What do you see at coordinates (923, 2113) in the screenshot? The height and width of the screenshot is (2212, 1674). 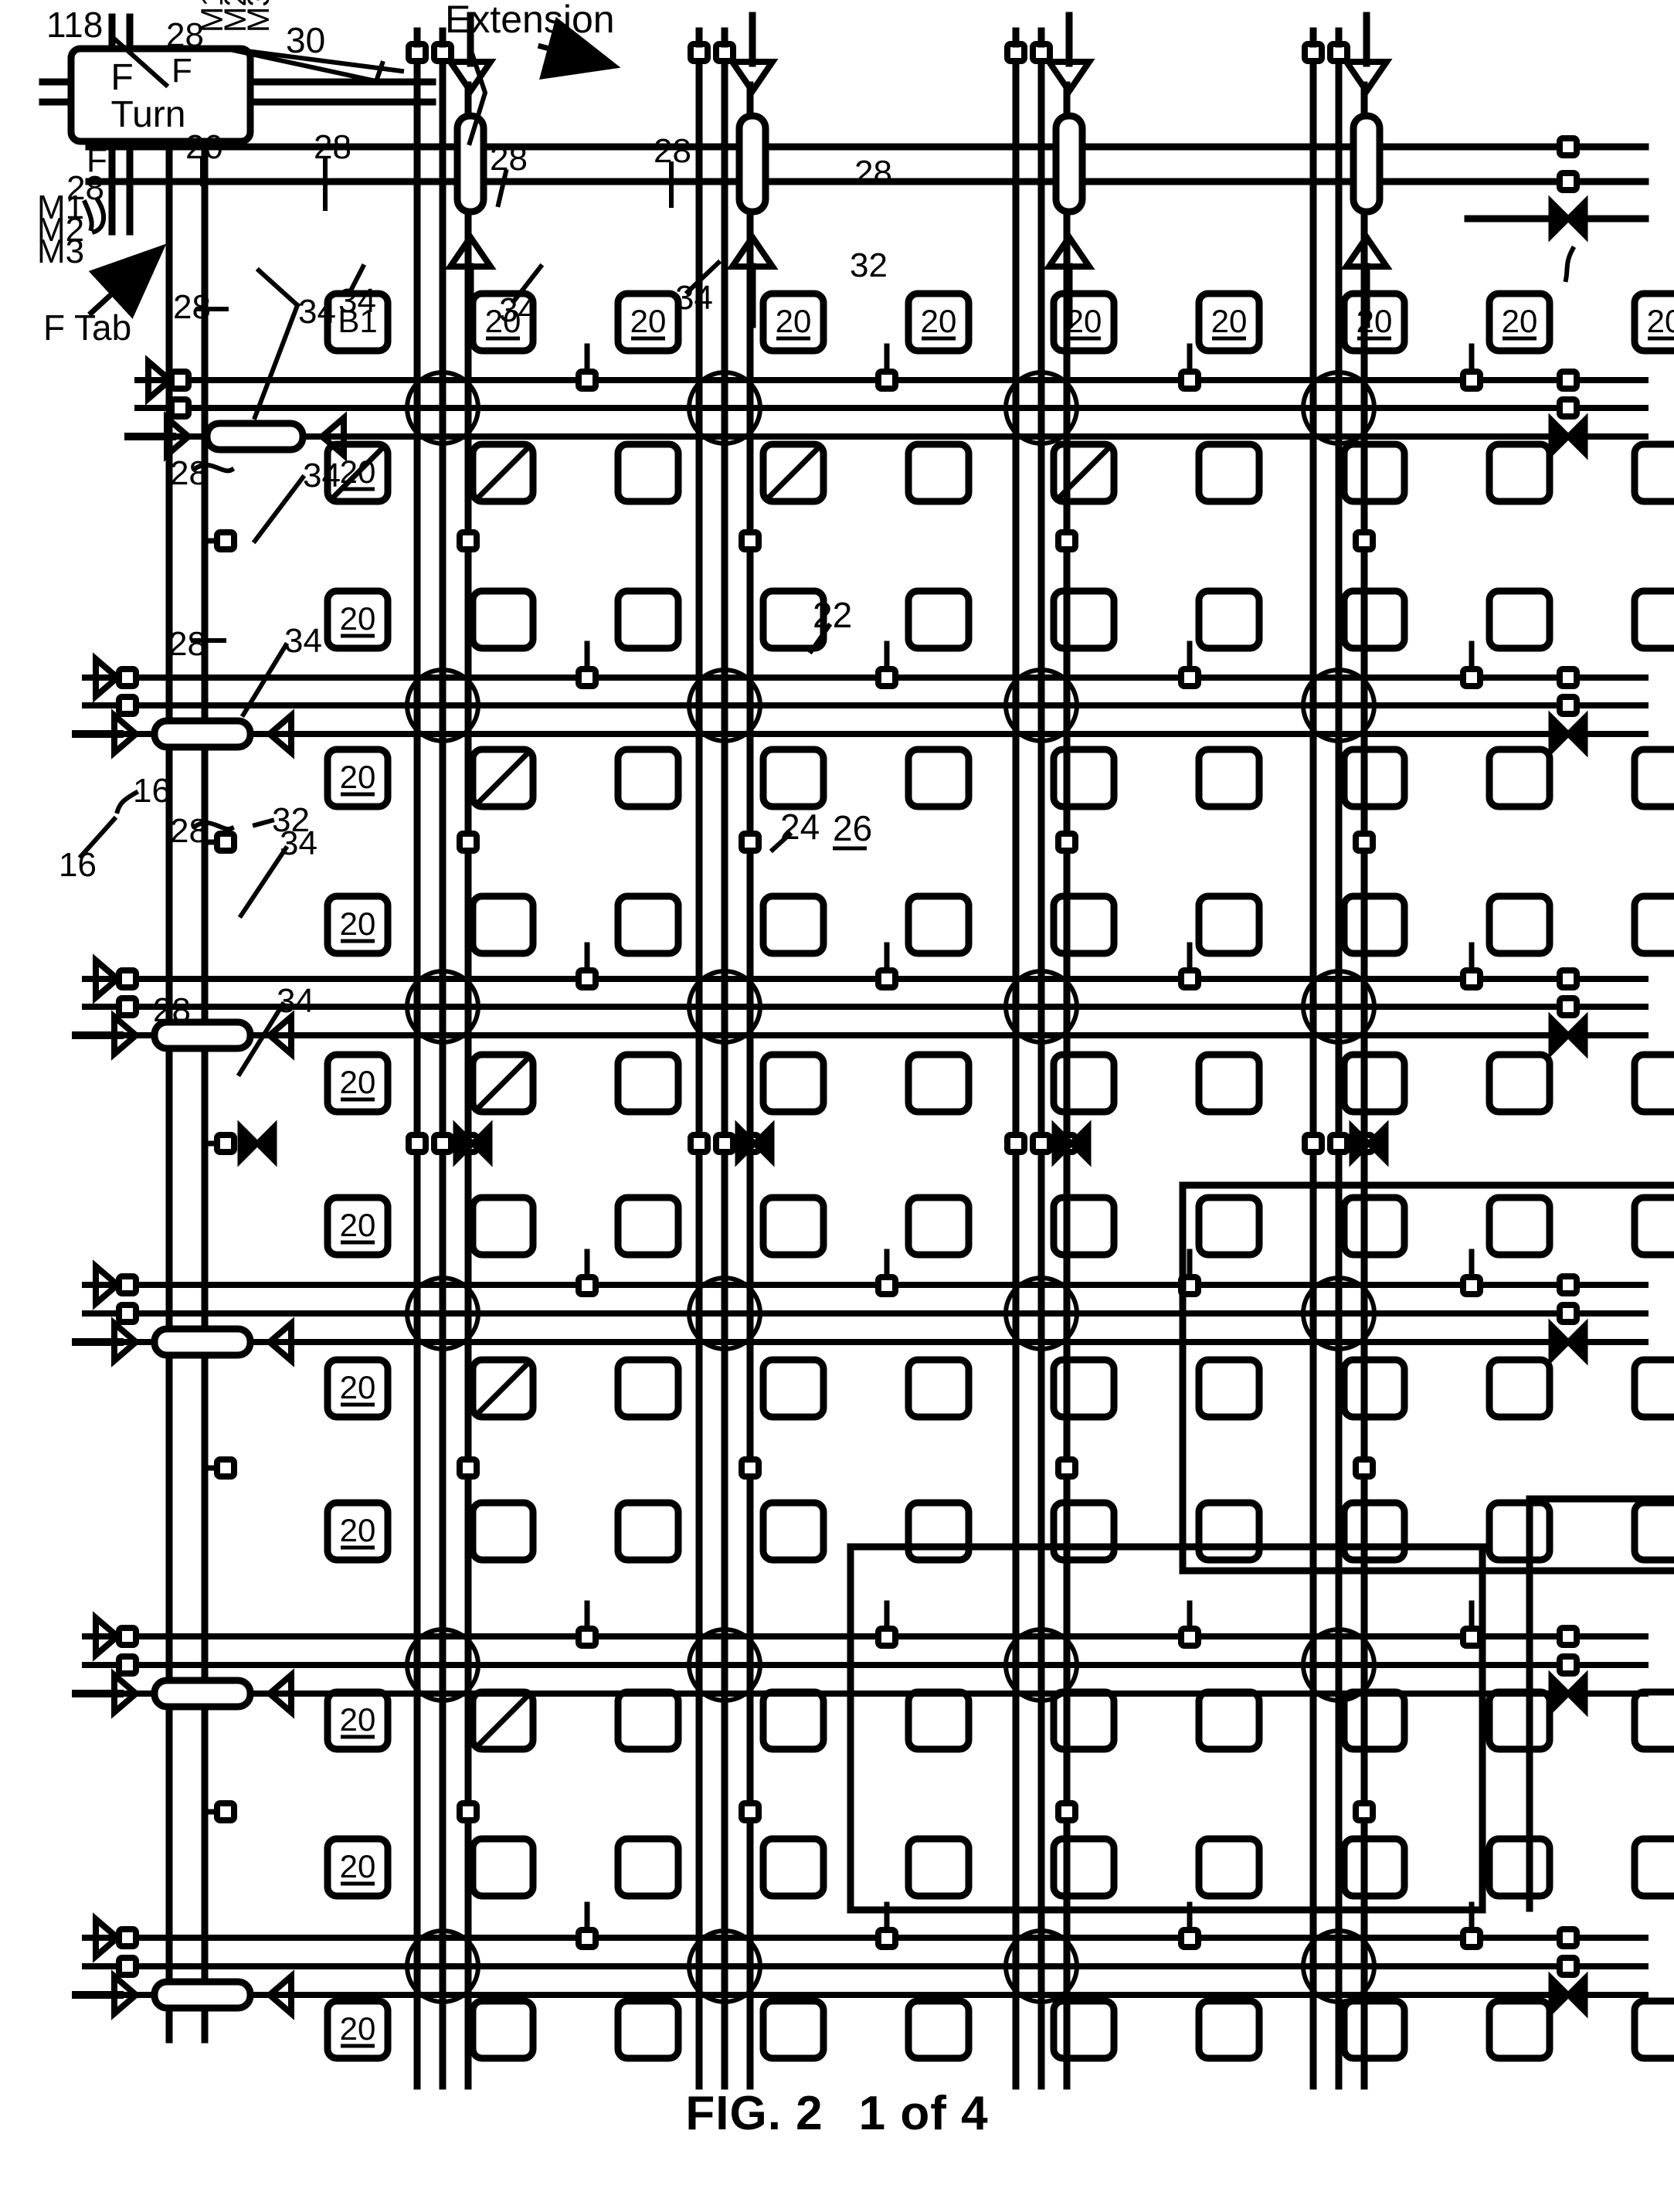 I see `figure-caption-sheet: 1 of 4` at bounding box center [923, 2113].